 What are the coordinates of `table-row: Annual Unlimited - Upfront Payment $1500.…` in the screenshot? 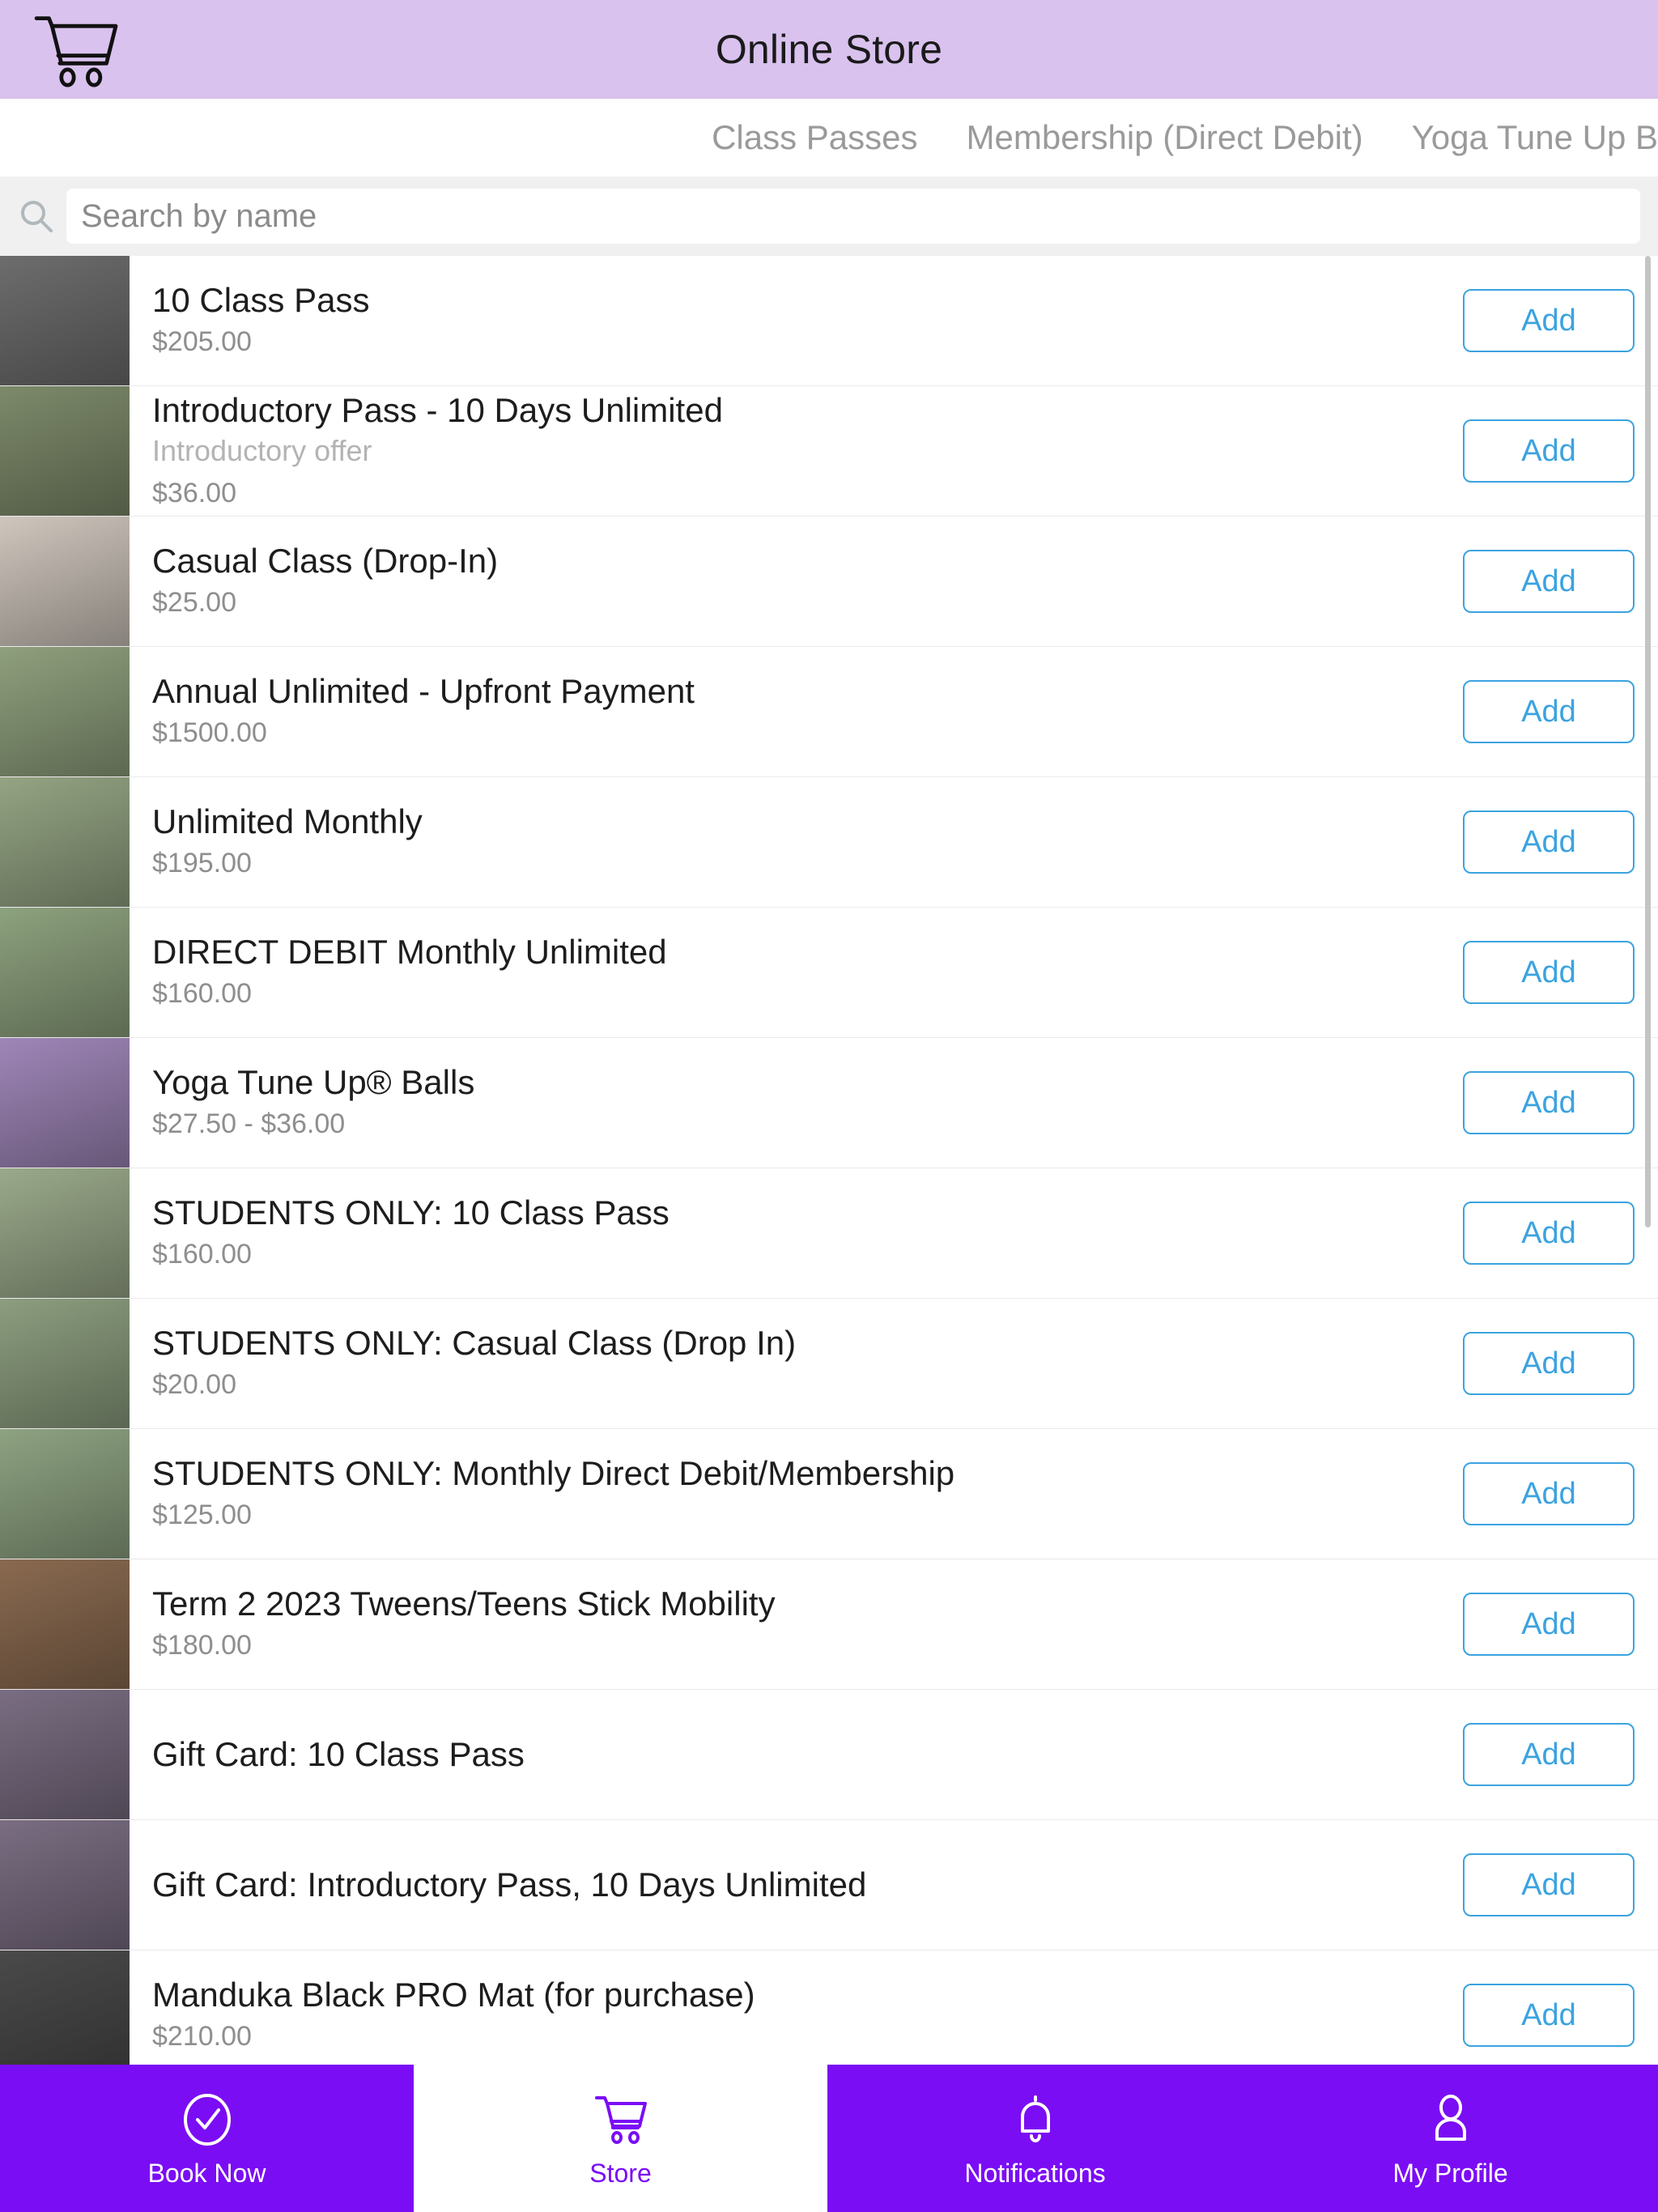 It's located at (829, 712).